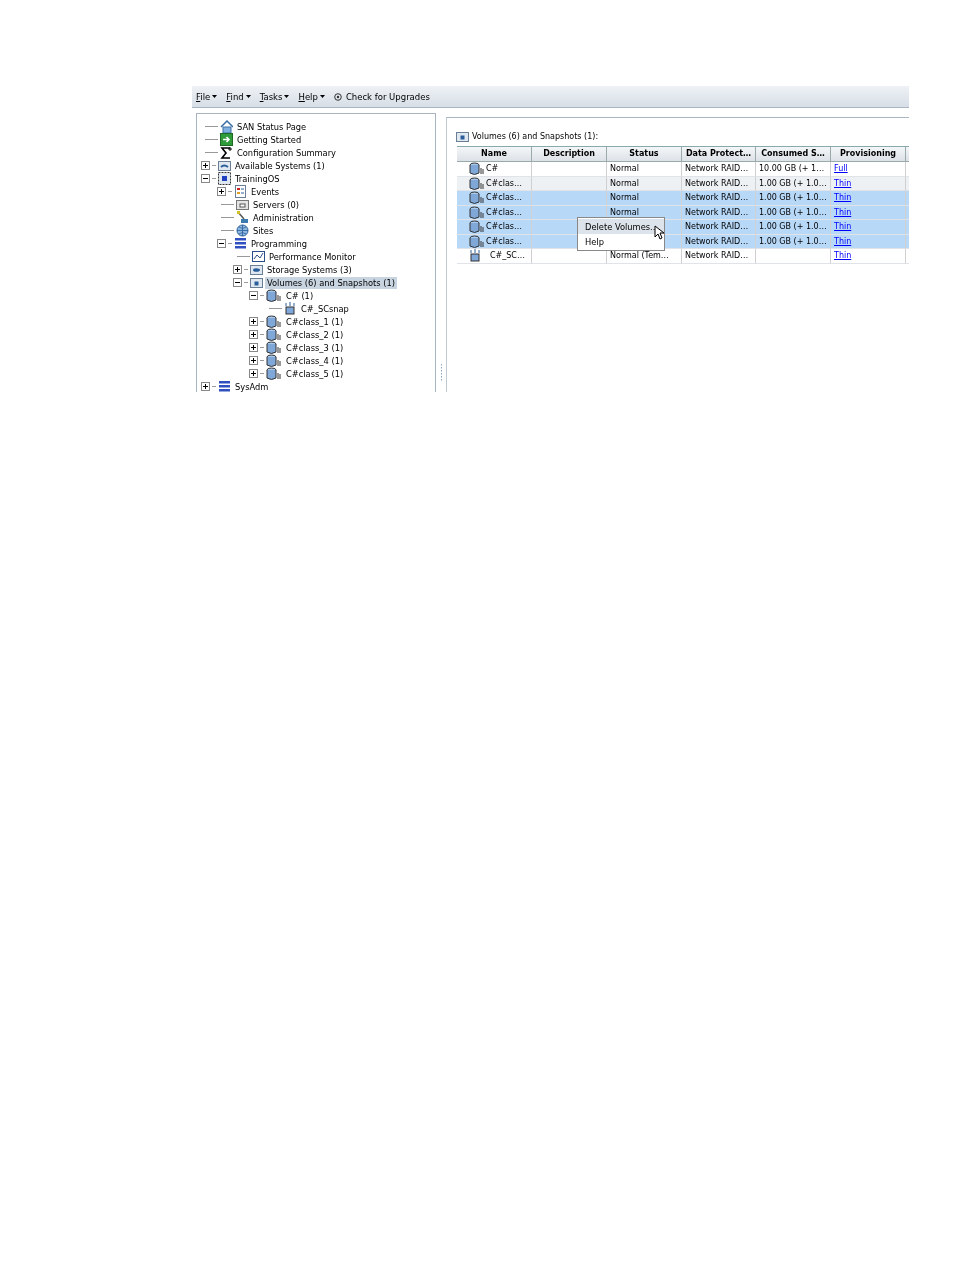  I want to click on tree-item: C#class_1 (1), so click(315, 321).